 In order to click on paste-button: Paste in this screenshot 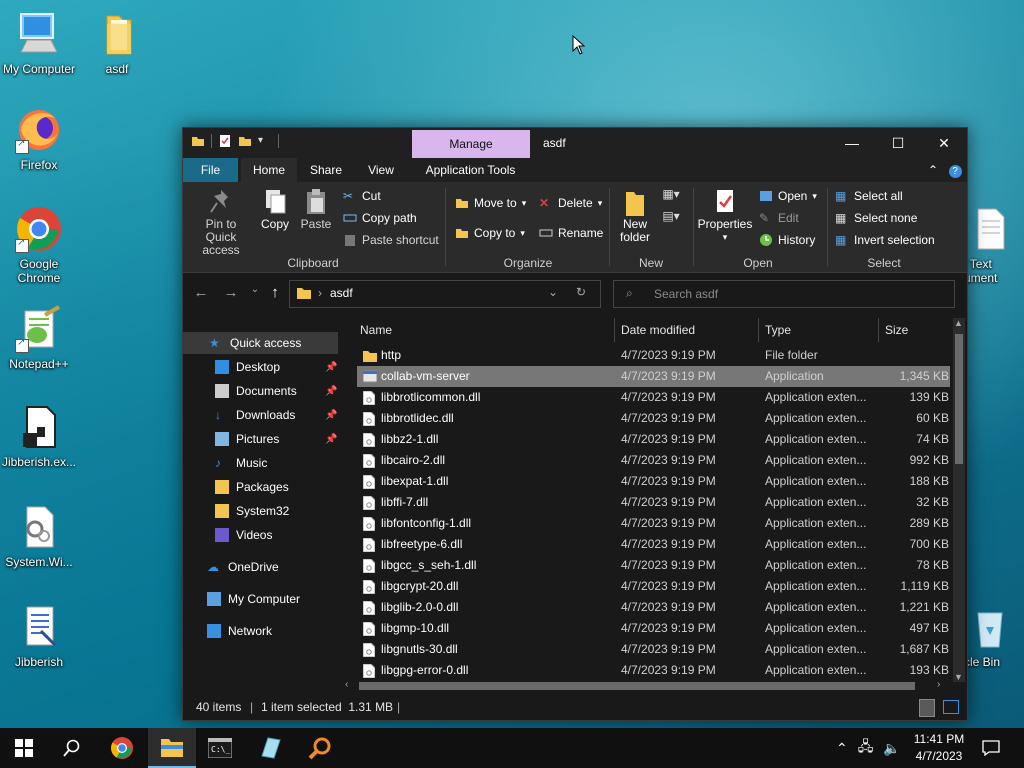, I will do `click(316, 209)`.